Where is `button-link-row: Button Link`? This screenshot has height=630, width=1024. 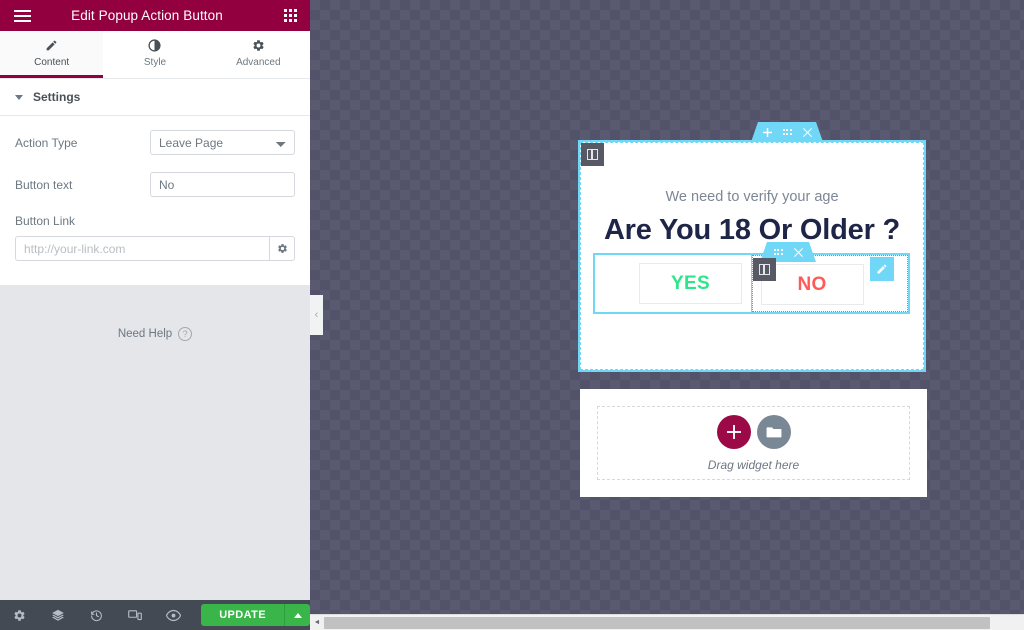
button-link-row: Button Link is located at coordinates (155, 237).